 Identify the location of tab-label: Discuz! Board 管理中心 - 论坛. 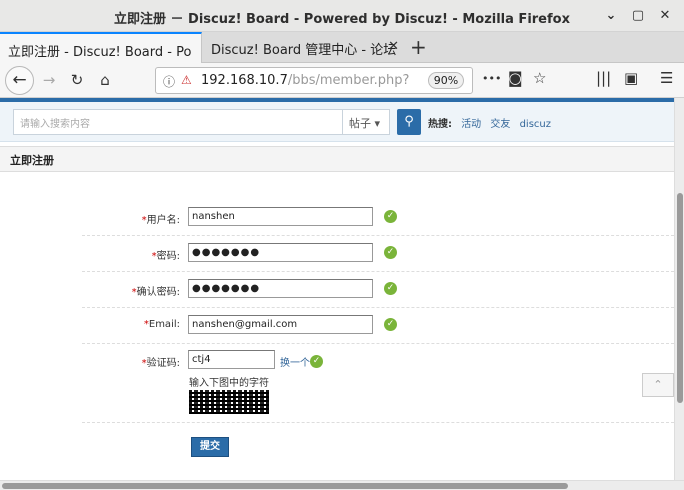
(304, 50).